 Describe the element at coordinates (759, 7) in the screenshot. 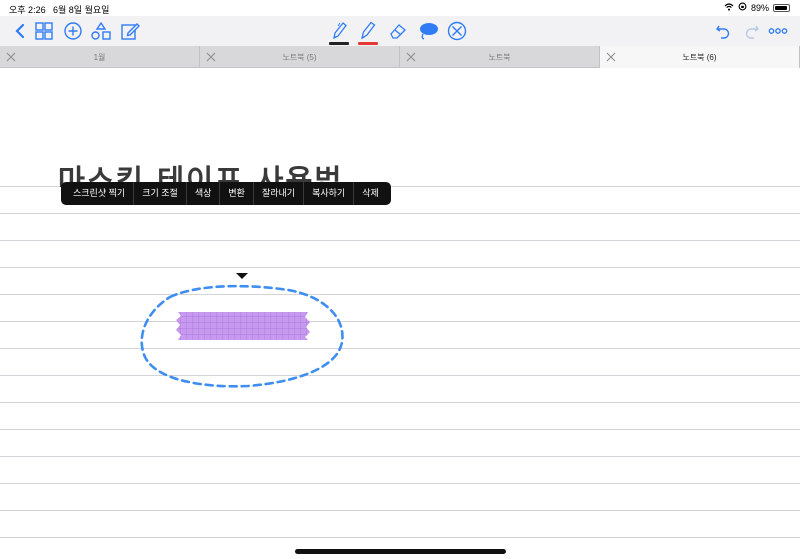

I see `battery-percent: 89%` at that location.